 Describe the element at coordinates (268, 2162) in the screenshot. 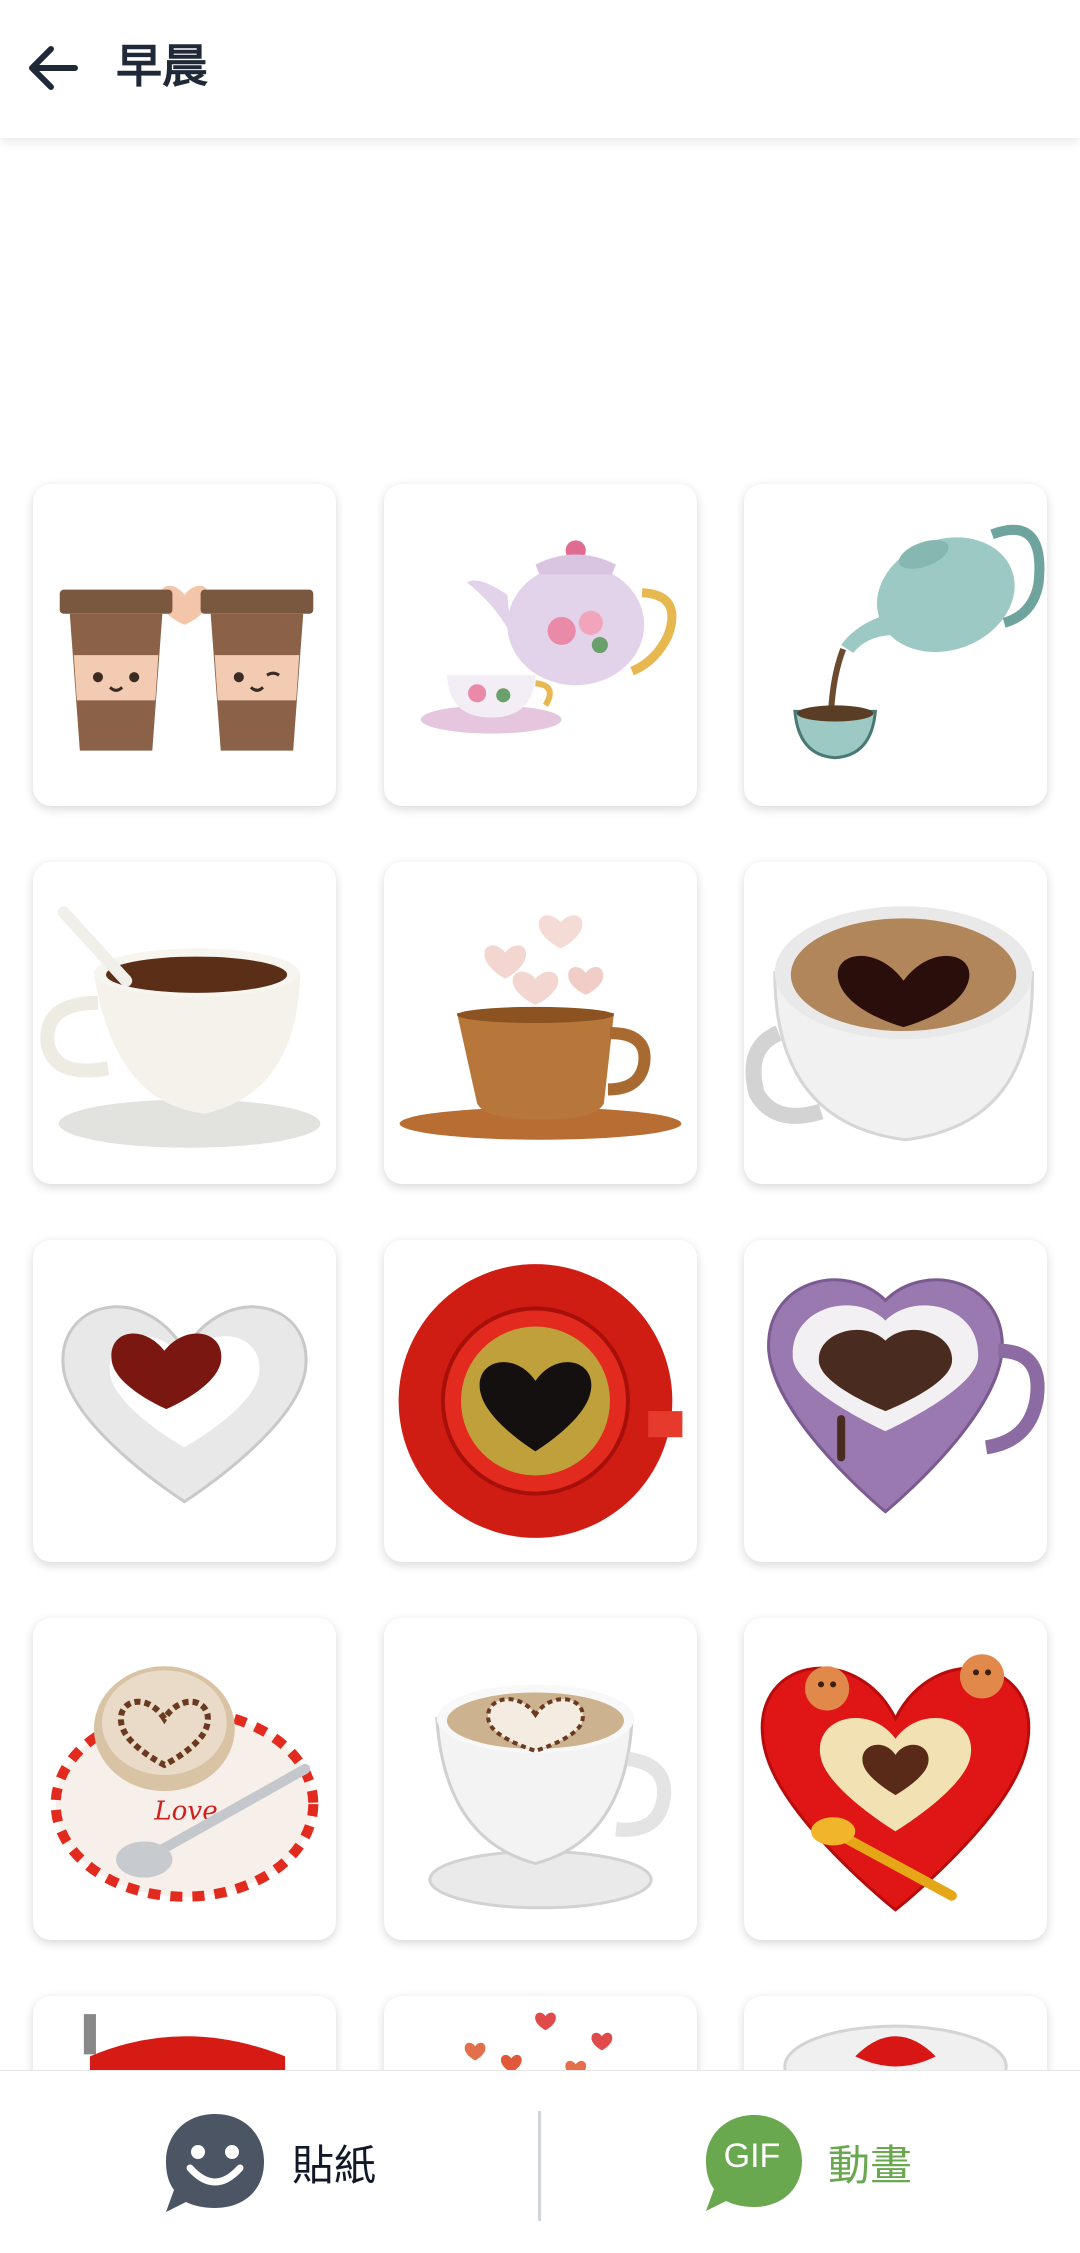

I see `tab-stickers: 貼紙` at that location.